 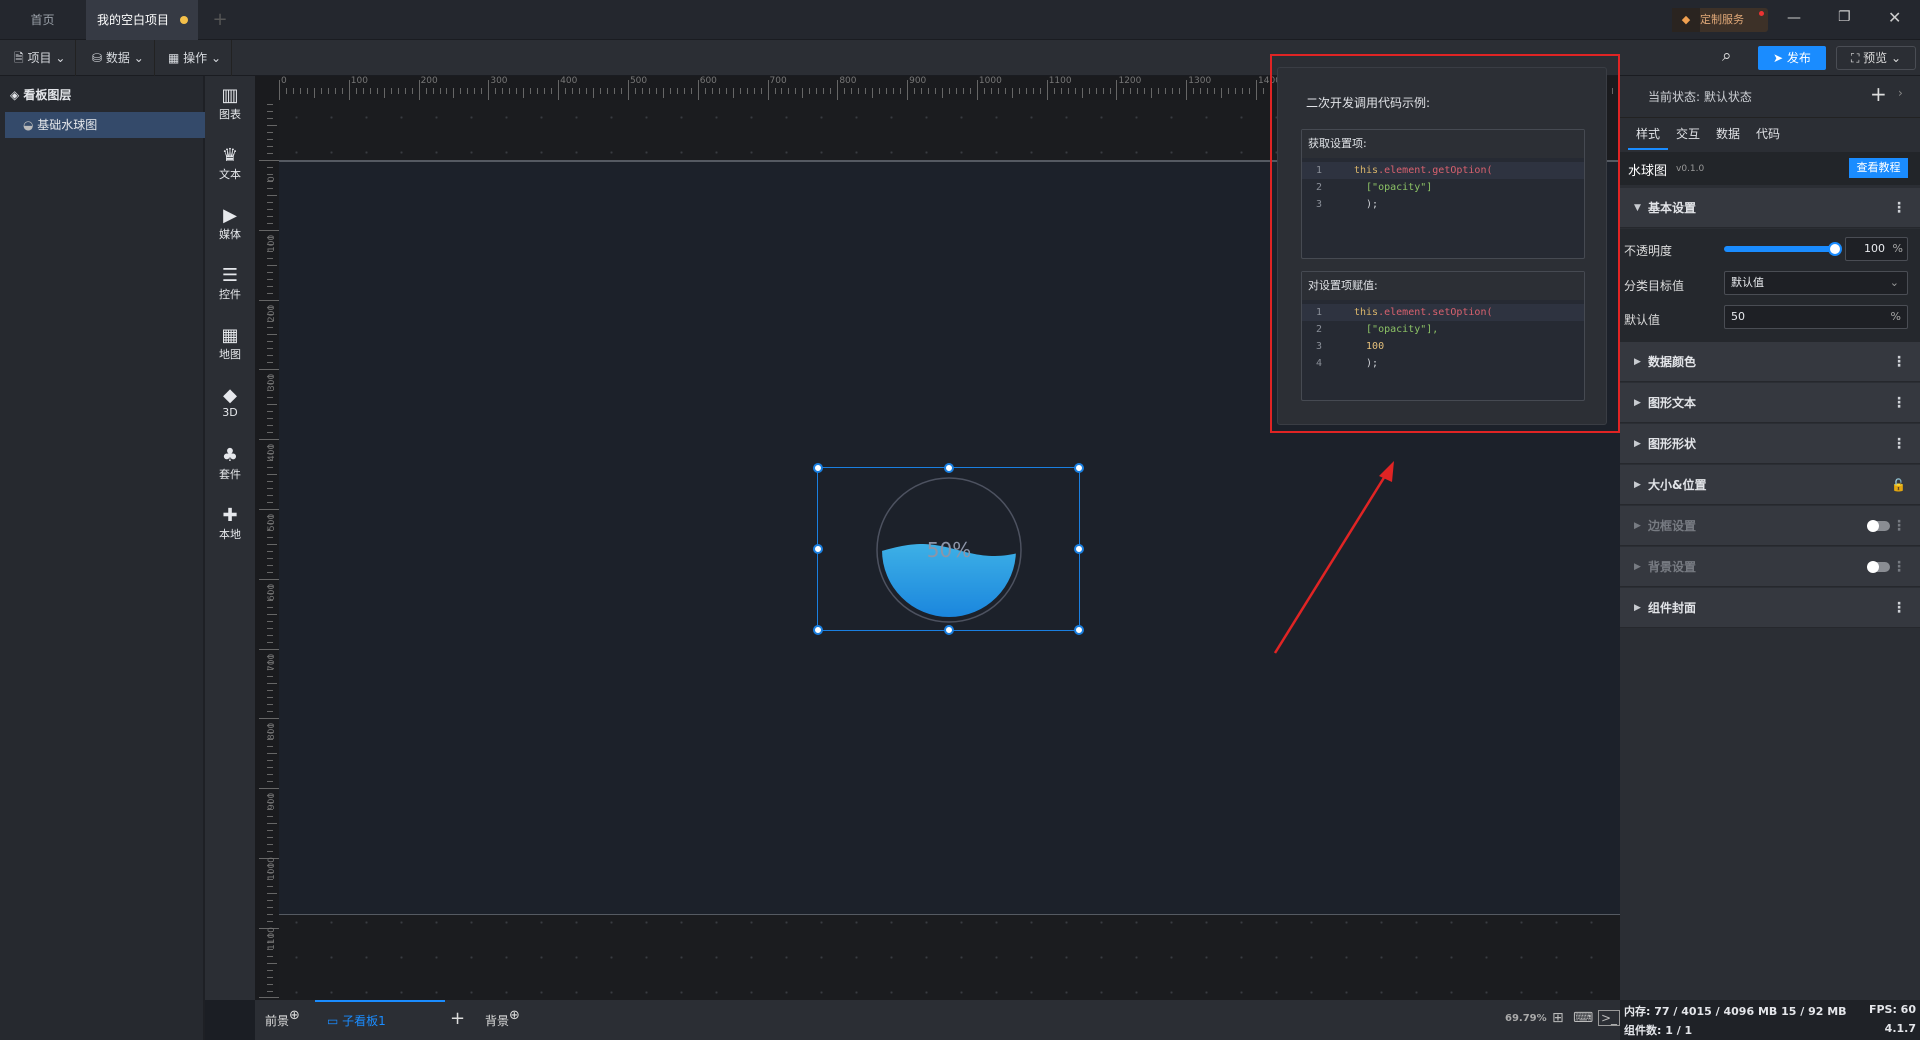 I want to click on section-basic: ▼ 基本设置 ⋮, so click(x=1770, y=208).